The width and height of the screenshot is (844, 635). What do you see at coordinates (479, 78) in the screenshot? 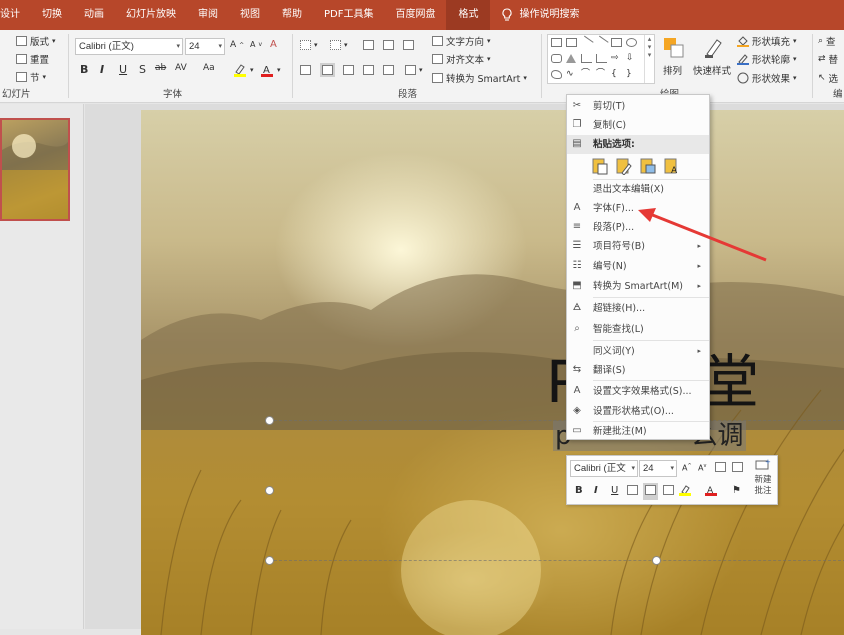
I see `convert-smartart-button: 转换为 SmartArt ▾` at bounding box center [479, 78].